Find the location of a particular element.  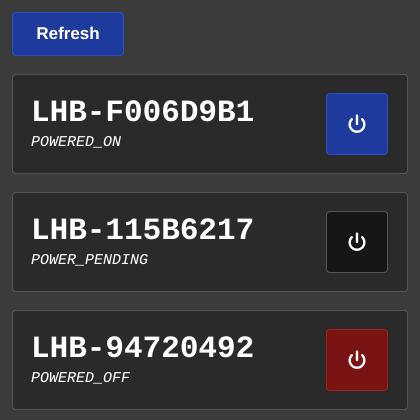

device-name: LHB-115B6217 is located at coordinates (142, 231).